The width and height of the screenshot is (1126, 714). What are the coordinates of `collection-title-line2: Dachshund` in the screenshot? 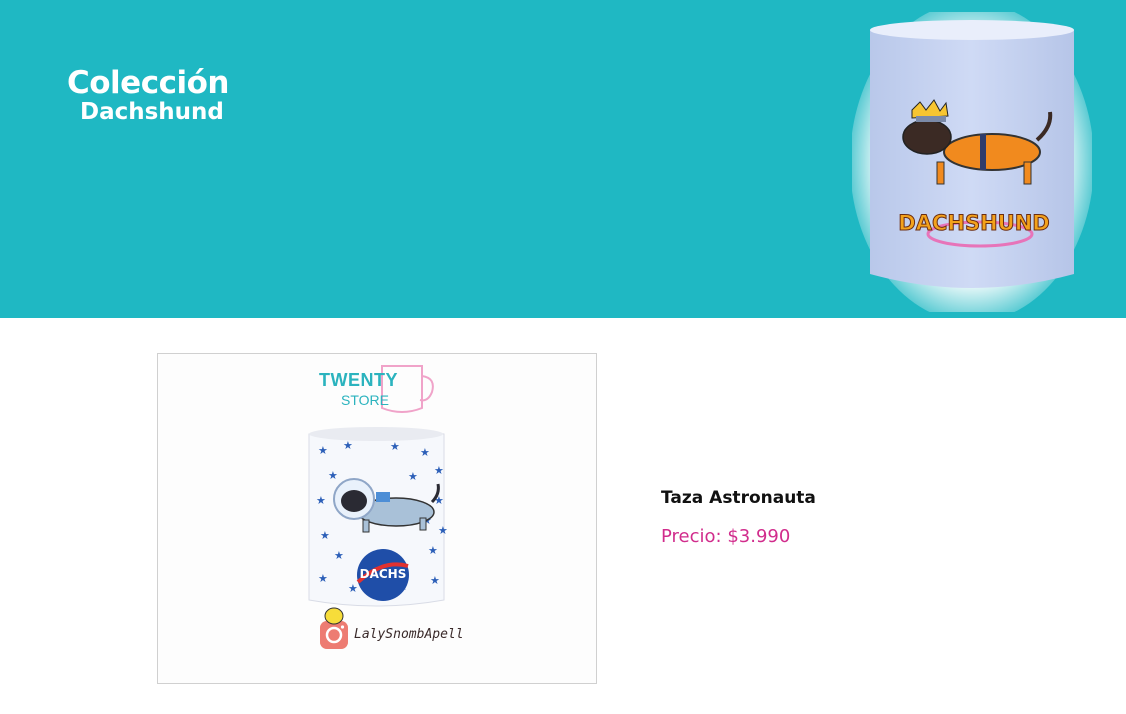 It's located at (152, 112).